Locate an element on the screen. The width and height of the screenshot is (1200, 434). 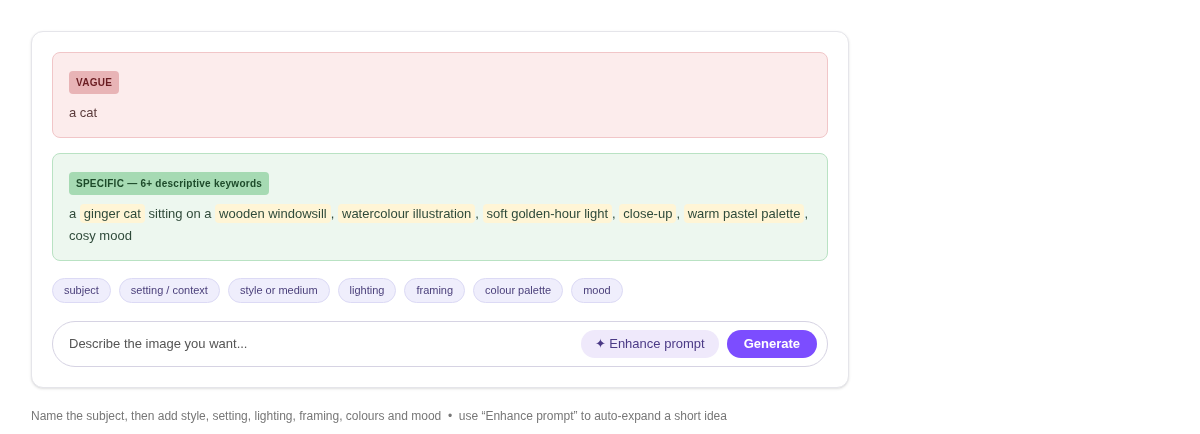
keyword-chip: setting / context is located at coordinates (169, 290).